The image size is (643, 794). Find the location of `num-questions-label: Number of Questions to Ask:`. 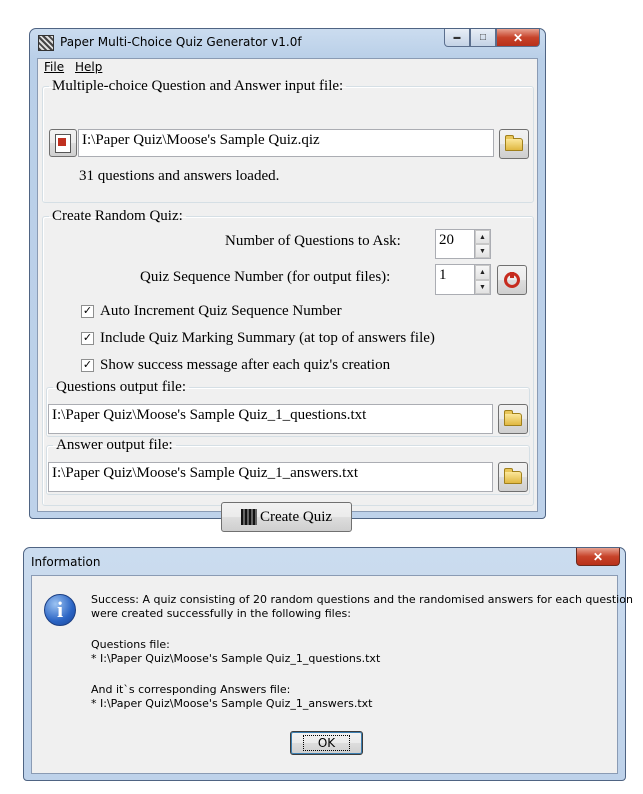

num-questions-label: Number of Questions to Ask: is located at coordinates (313, 241).